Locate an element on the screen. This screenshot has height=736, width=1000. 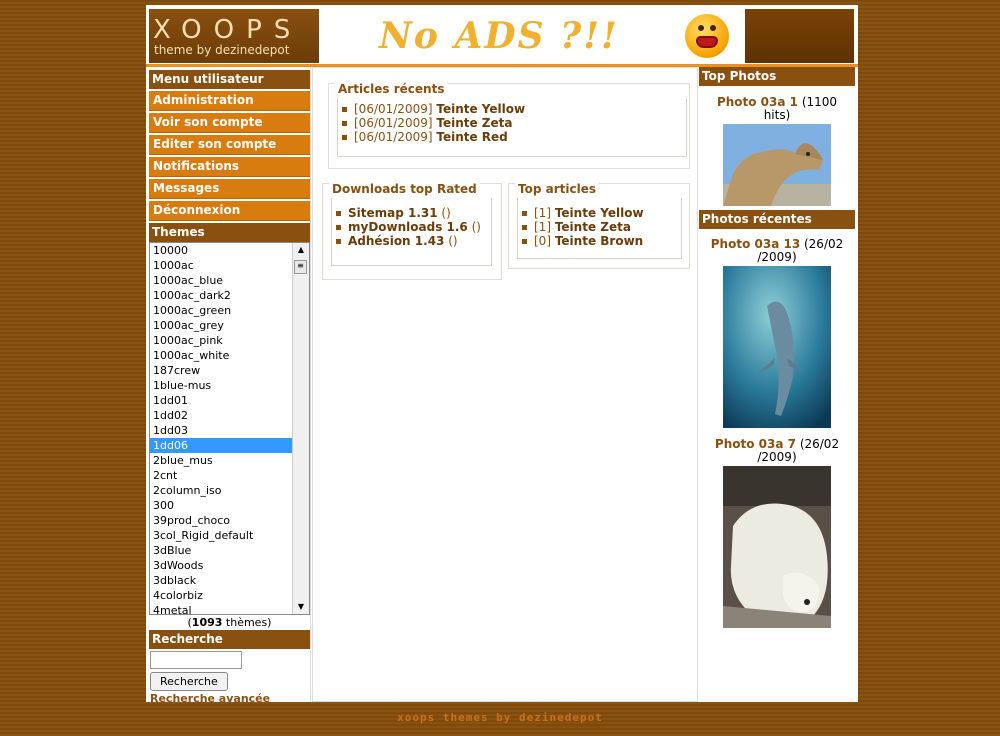
theme-option: 1dd06 is located at coordinates (221, 445).